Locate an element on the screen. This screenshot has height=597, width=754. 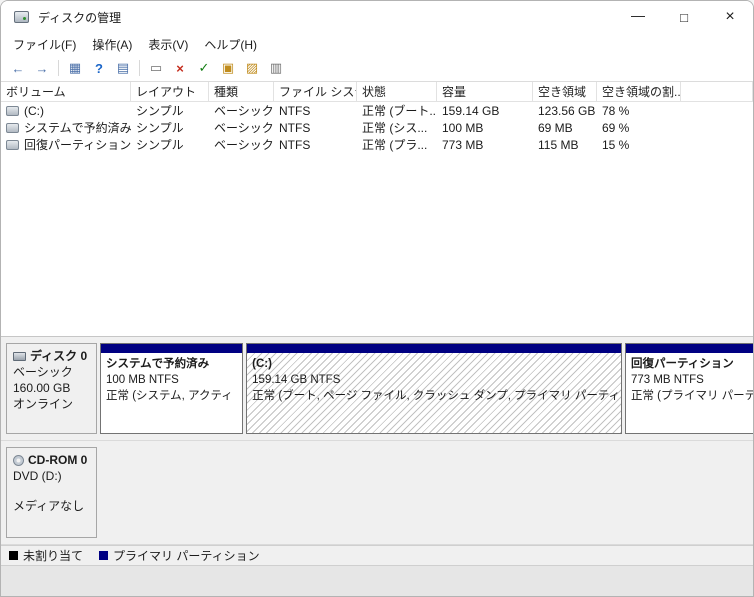
disk-name: CD-ROM 0 is located at coordinates (58, 460).